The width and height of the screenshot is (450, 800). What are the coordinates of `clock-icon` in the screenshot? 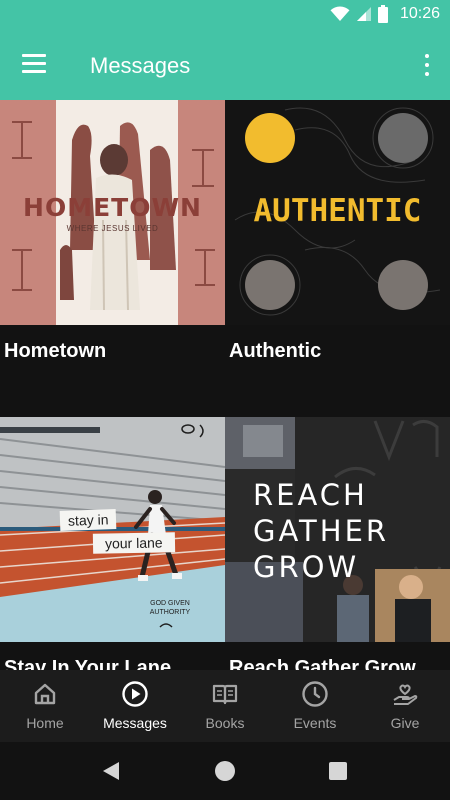 It's located at (315, 694).